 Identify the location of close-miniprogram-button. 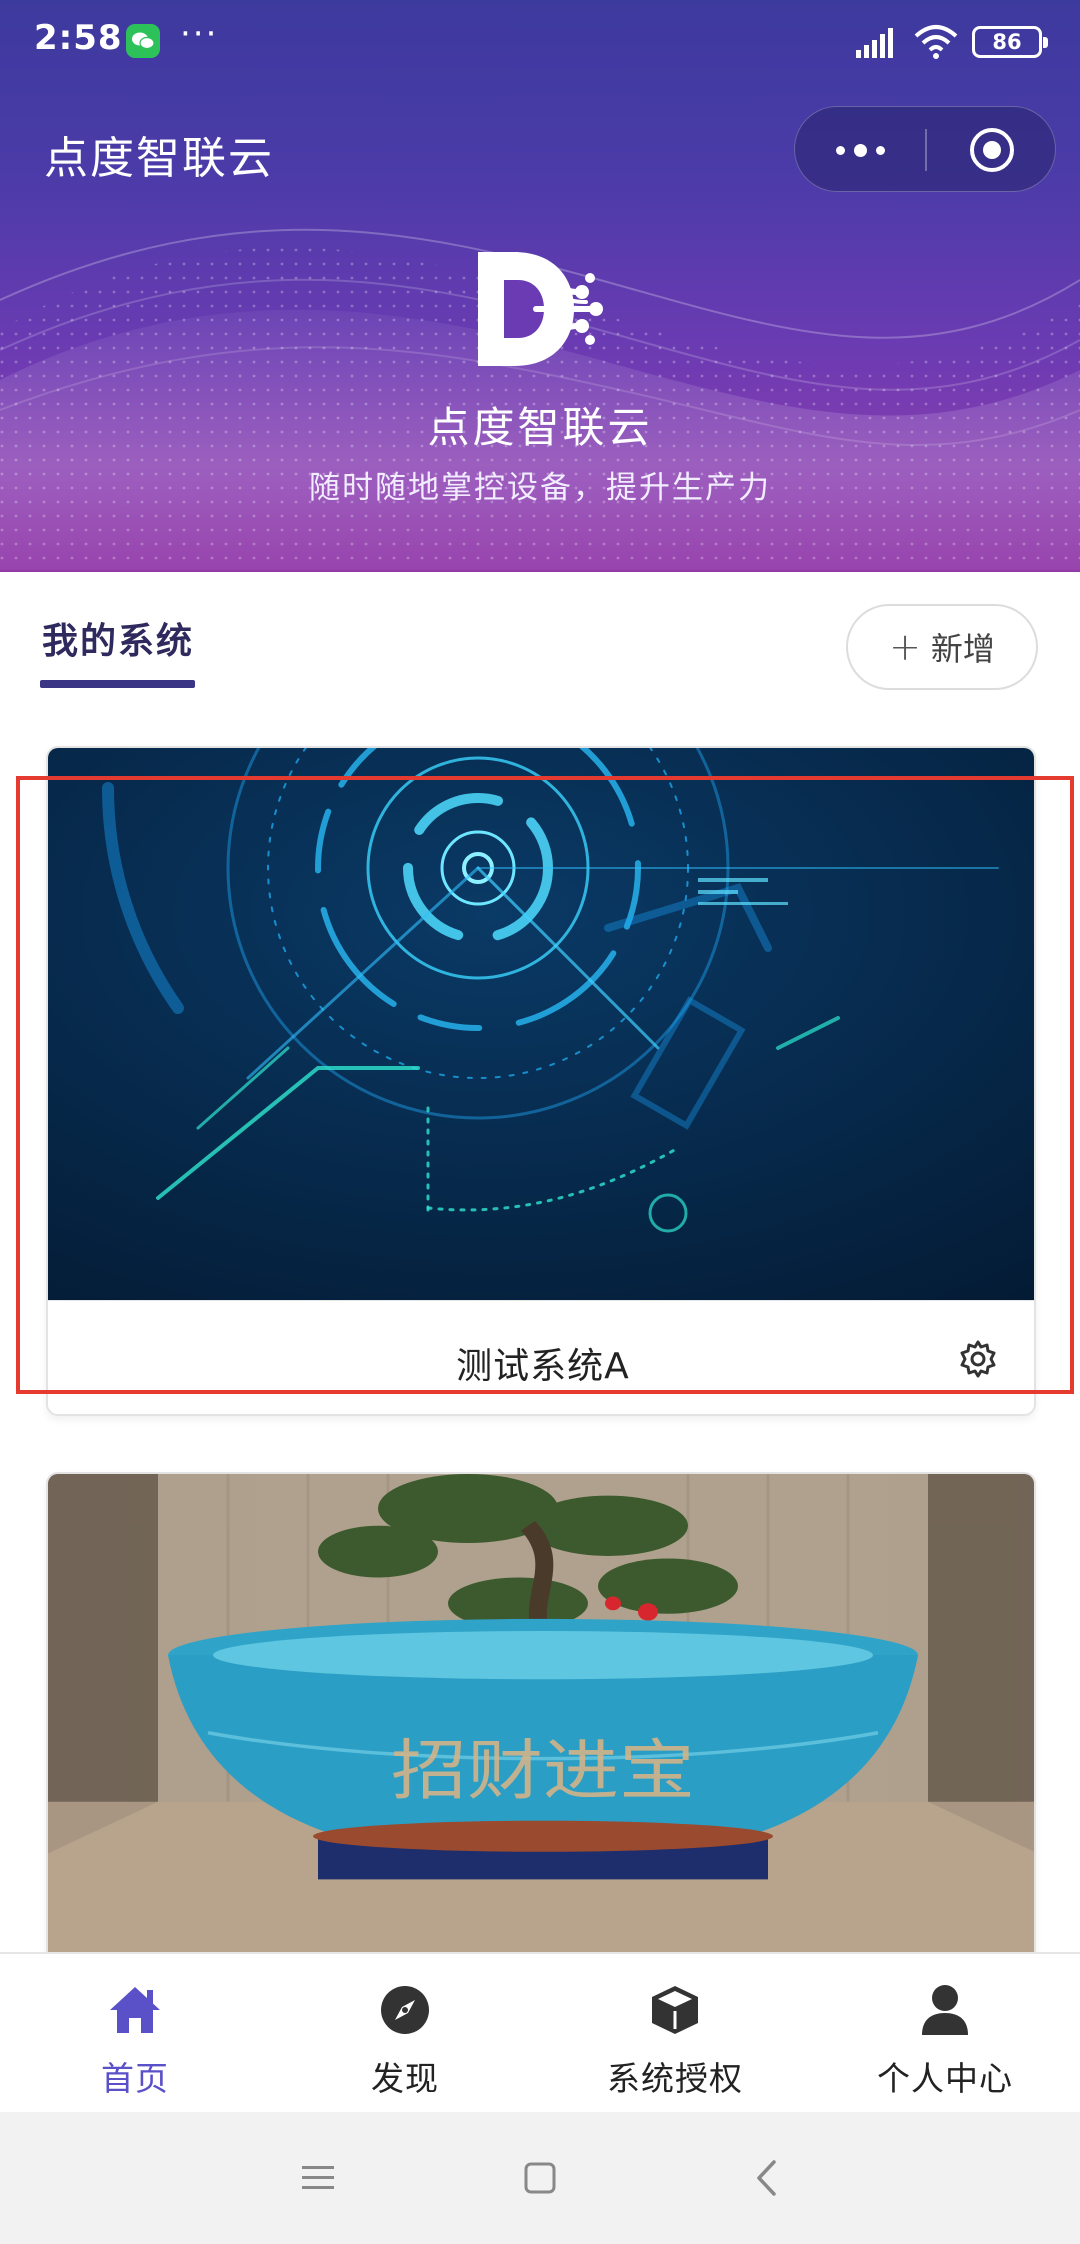
(992, 150).